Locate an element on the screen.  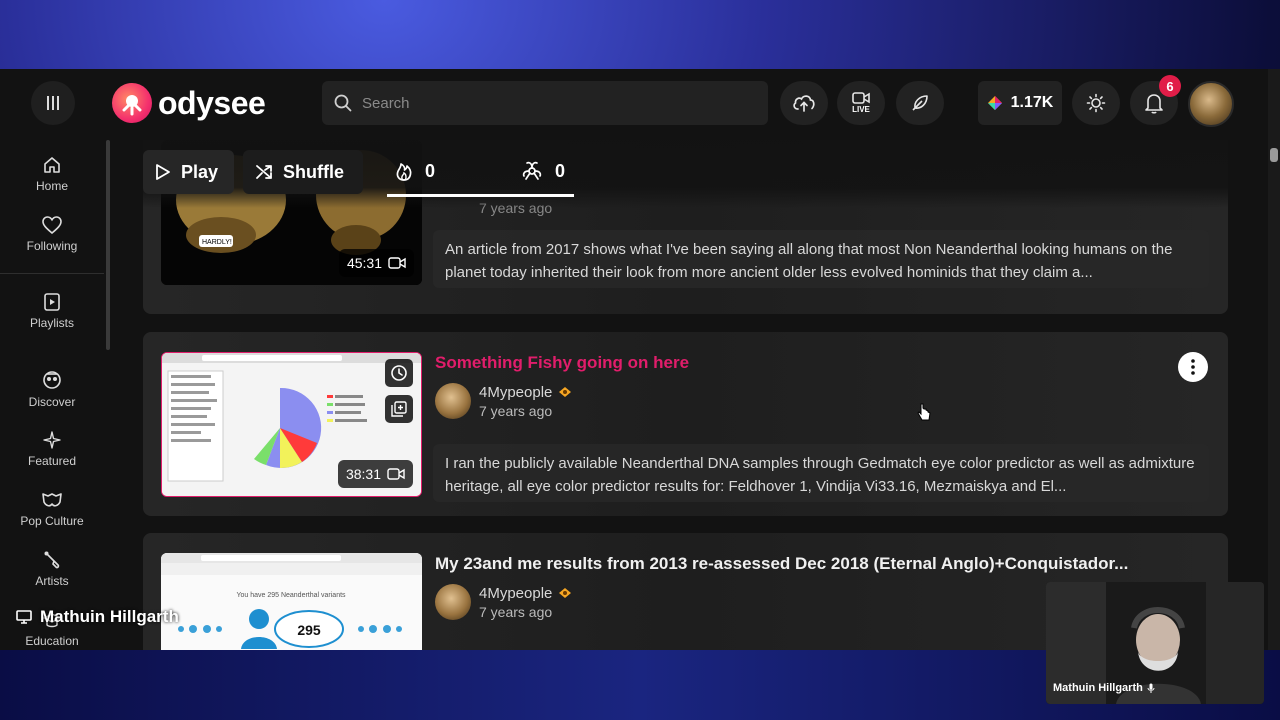
video-thumbnail: 38:31 is located at coordinates (291, 424).